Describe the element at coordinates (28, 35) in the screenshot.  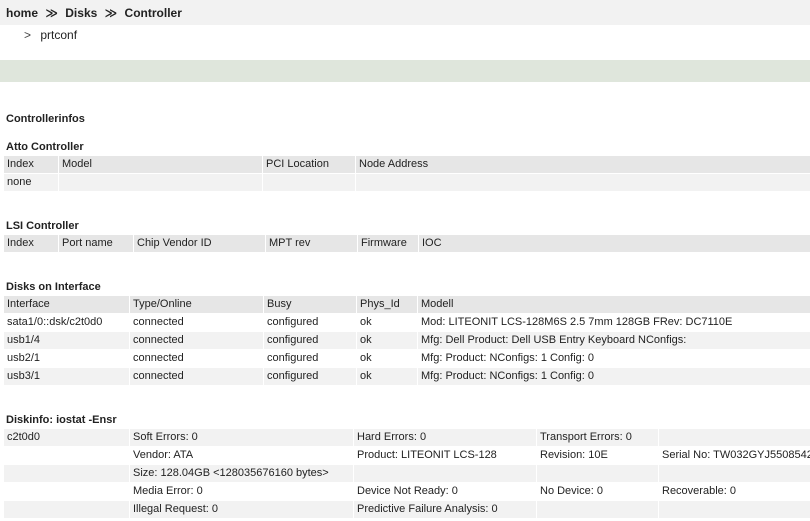
I see `chevron-right-icon: >` at that location.